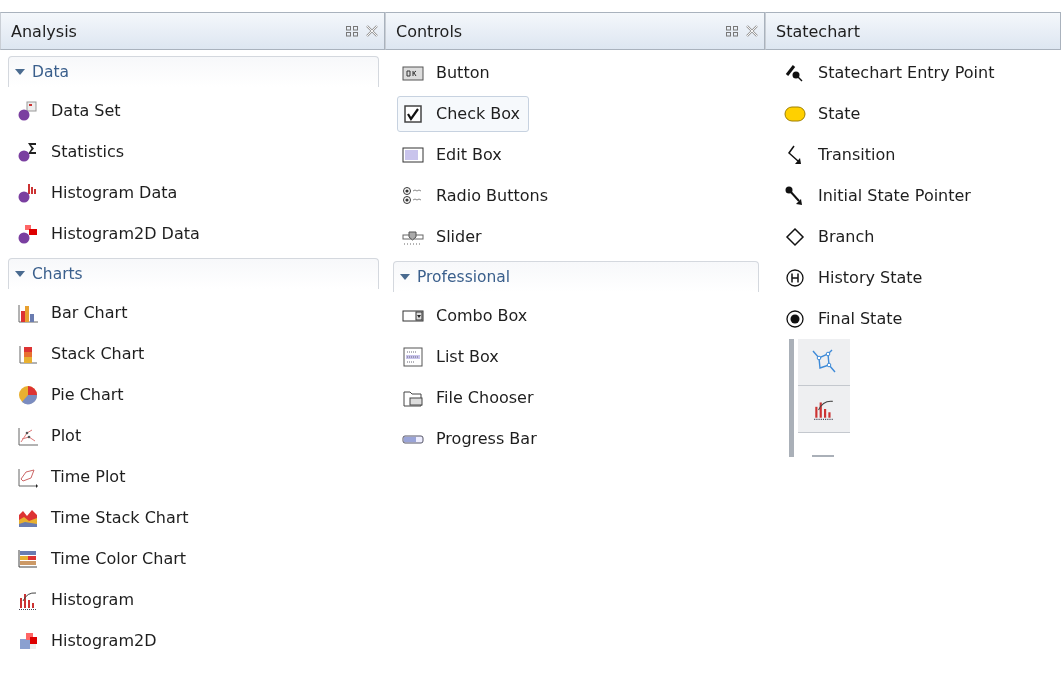  I want to click on section-label: Professional, so click(464, 277).